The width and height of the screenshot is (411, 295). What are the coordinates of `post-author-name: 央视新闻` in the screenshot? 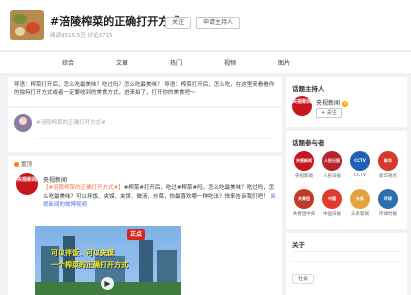 It's located at (55, 179).